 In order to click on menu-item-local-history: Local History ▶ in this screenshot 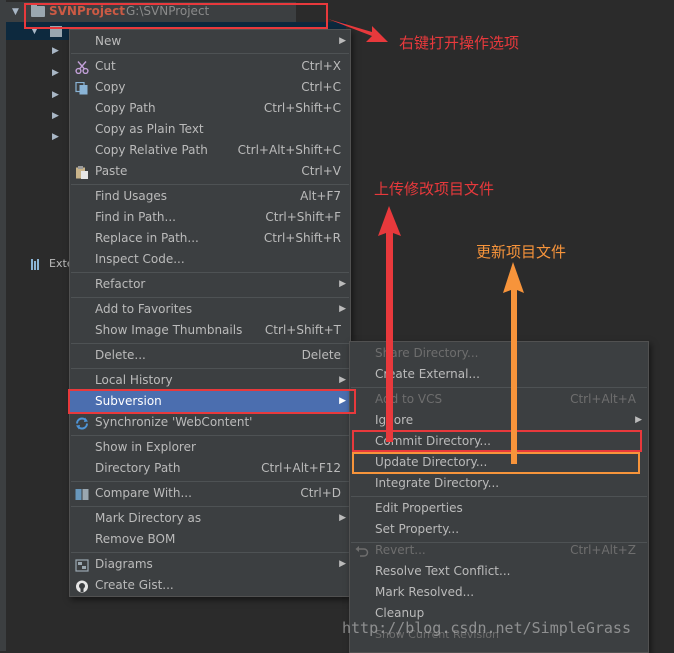, I will do `click(210, 380)`.